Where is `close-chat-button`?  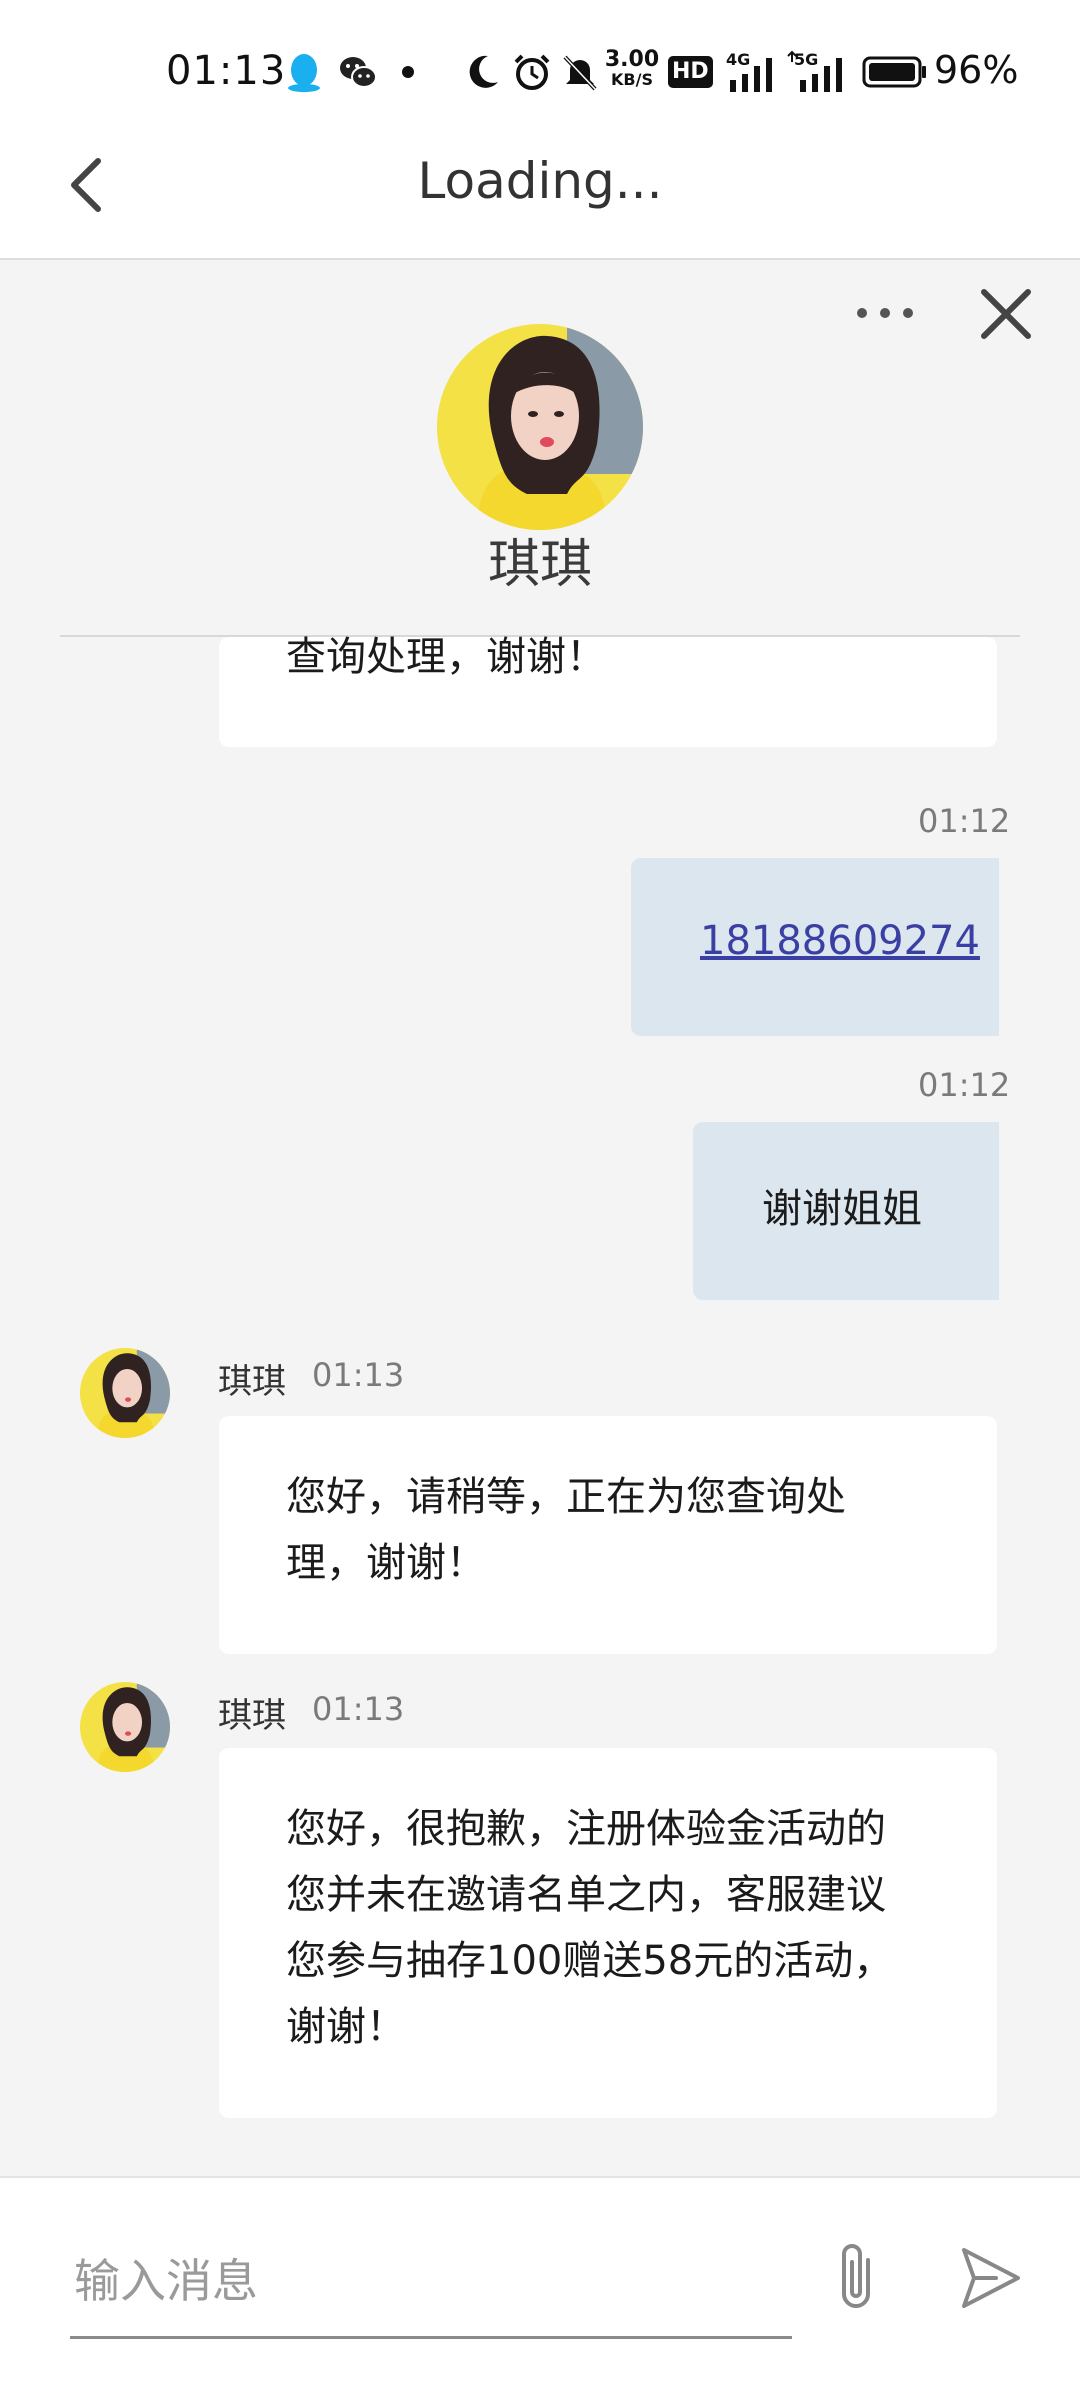 close-chat-button is located at coordinates (1006, 314).